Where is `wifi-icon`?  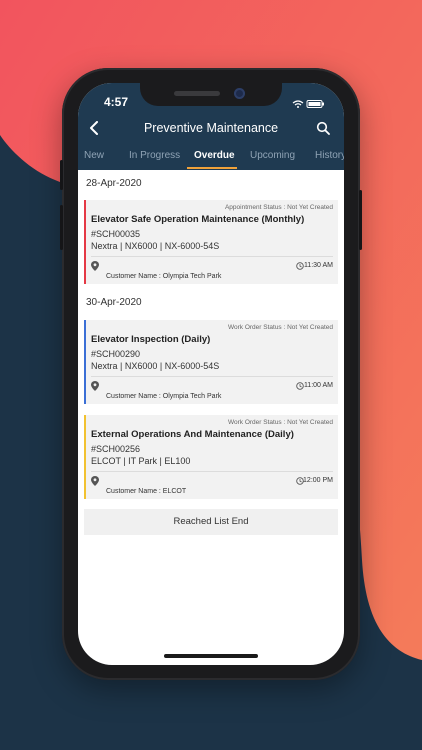 wifi-icon is located at coordinates (298, 103).